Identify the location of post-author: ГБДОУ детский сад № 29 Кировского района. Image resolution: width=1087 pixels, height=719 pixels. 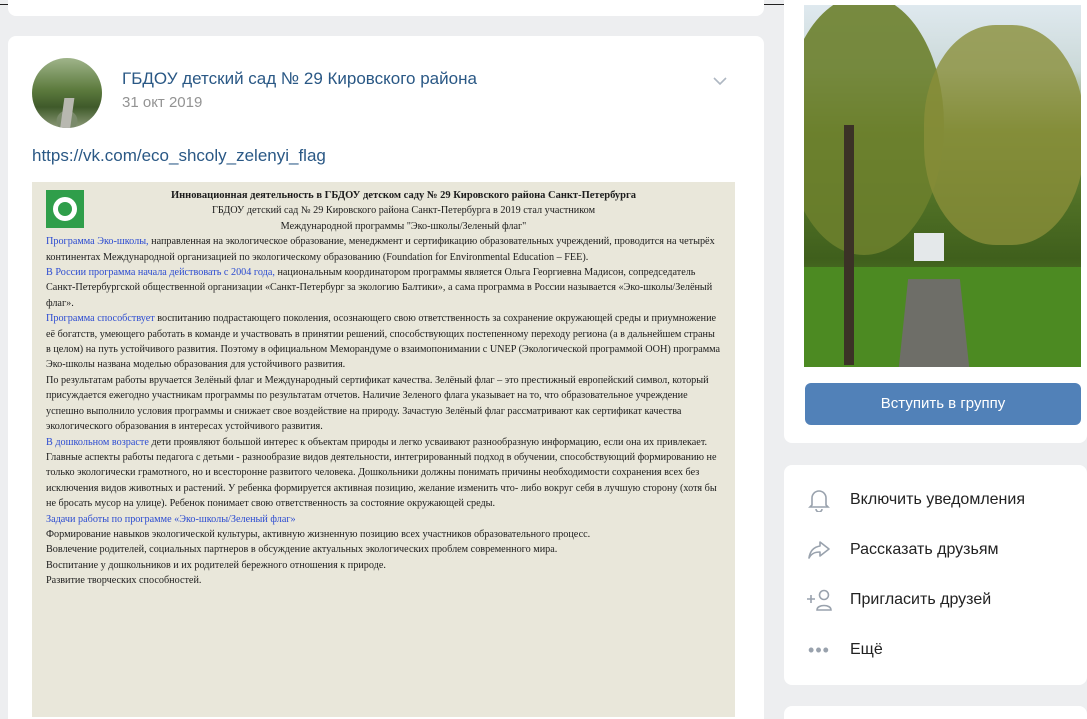
(299, 79).